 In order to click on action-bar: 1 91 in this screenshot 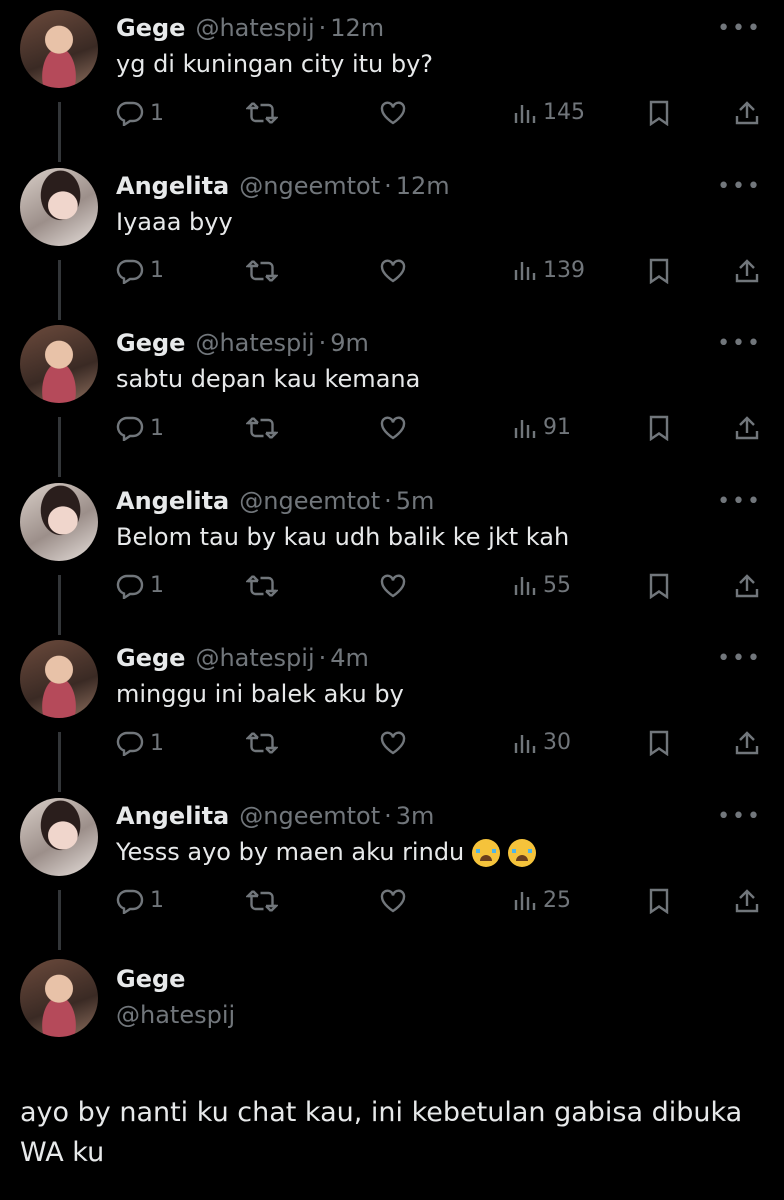, I will do `click(441, 434)`.